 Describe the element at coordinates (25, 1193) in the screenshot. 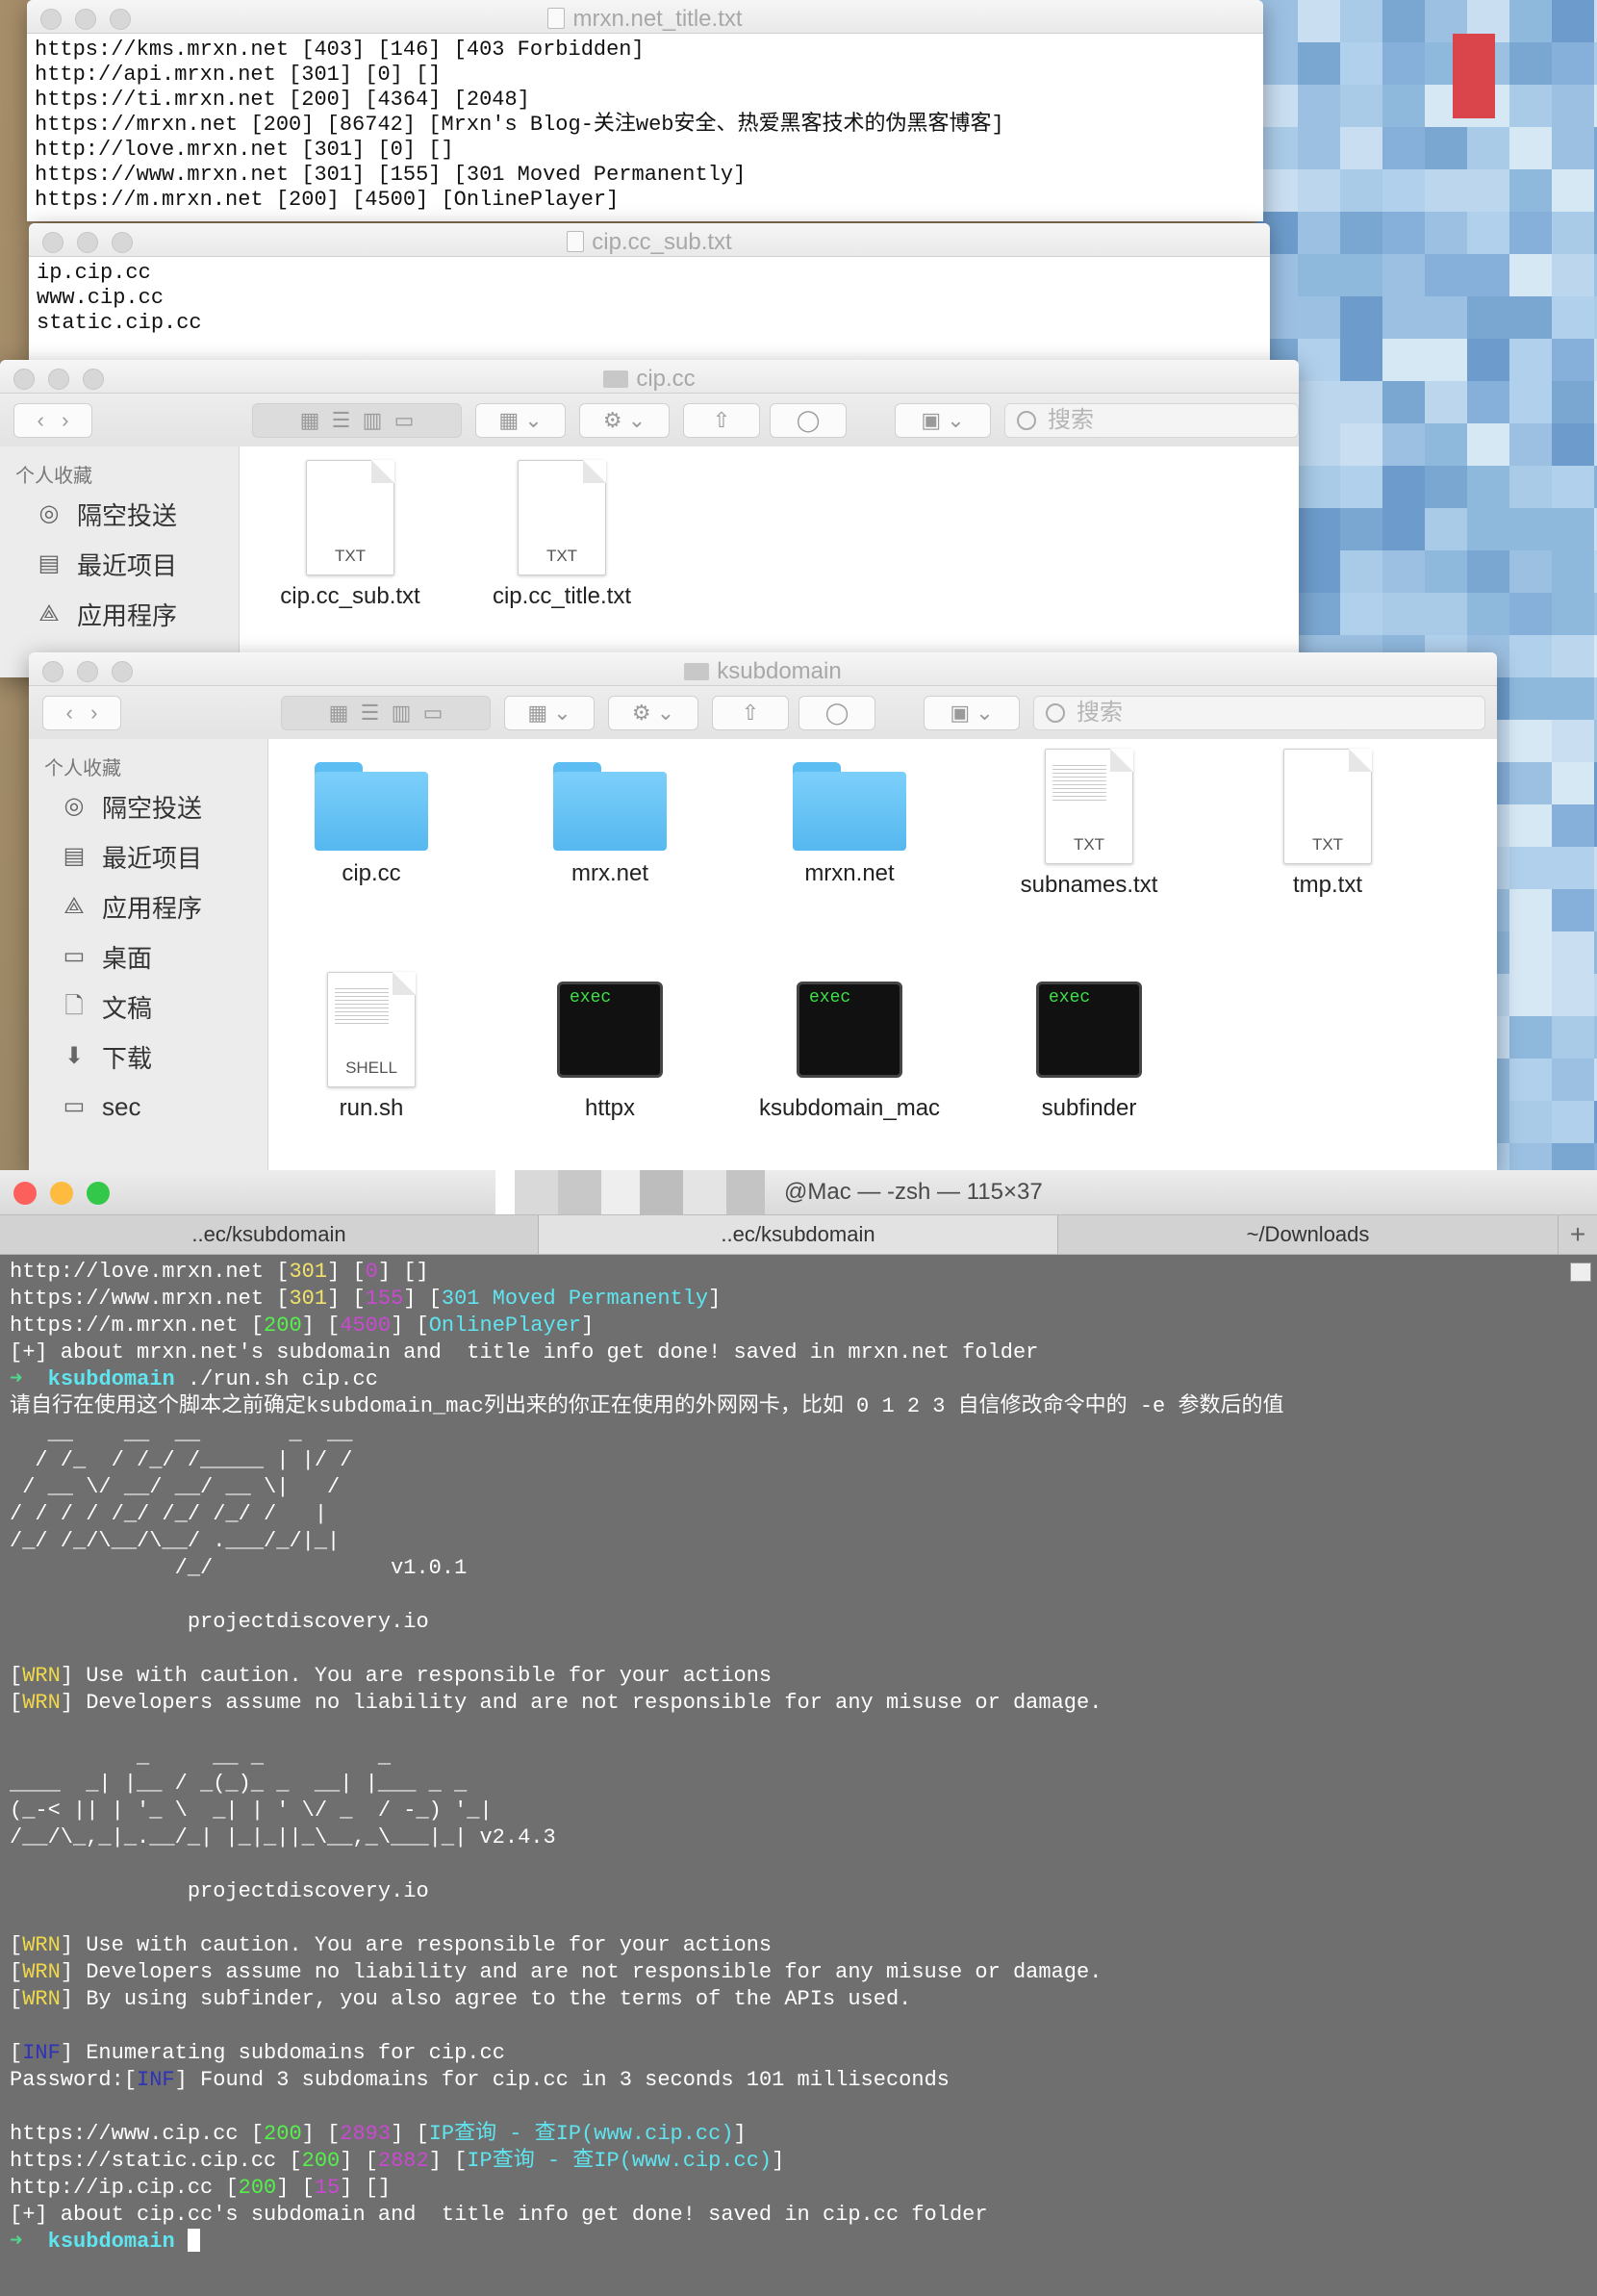

I see `close-button` at that location.